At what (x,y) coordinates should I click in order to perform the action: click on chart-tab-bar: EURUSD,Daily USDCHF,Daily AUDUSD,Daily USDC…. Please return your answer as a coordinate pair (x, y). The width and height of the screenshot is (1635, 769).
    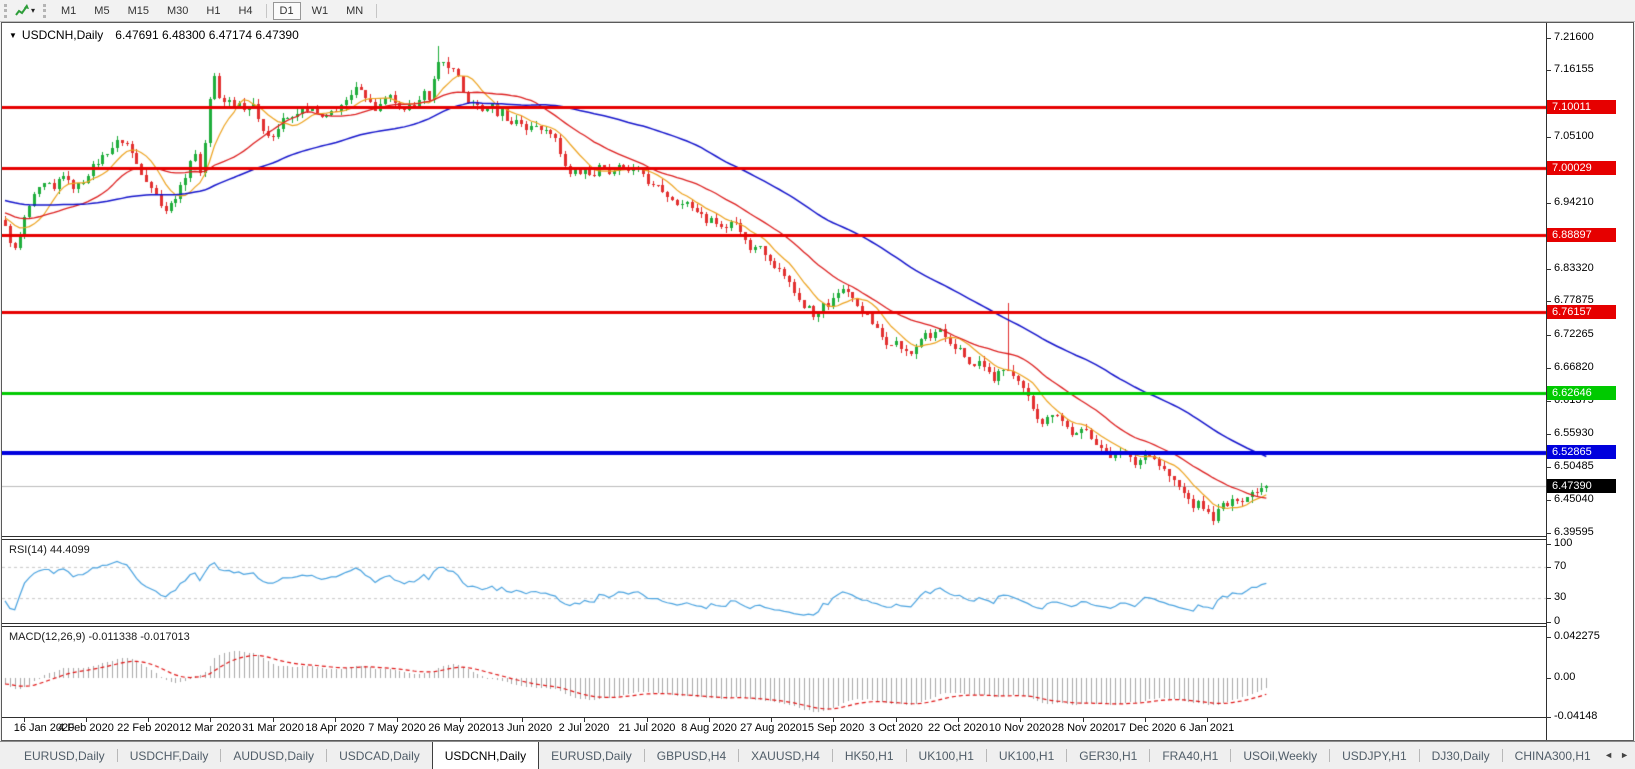
    Looking at the image, I should click on (817, 755).